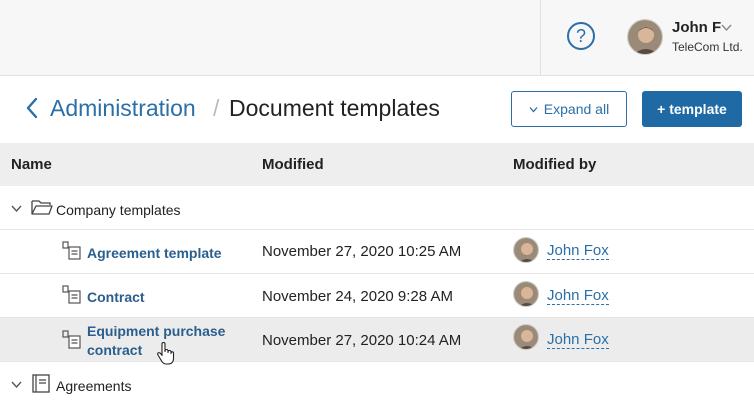 The height and width of the screenshot is (407, 754). Describe the element at coordinates (123, 108) in the screenshot. I see `breadcrumb-administration: Administration` at that location.